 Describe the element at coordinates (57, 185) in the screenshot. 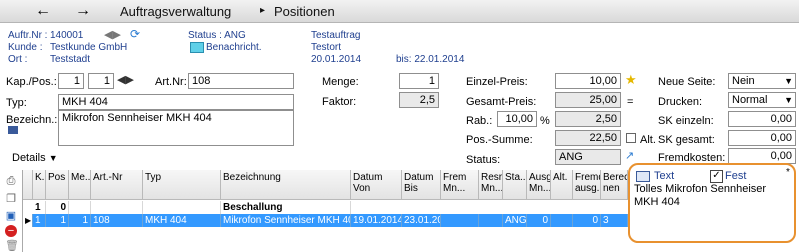

I see `col-header-pos: Pos` at that location.